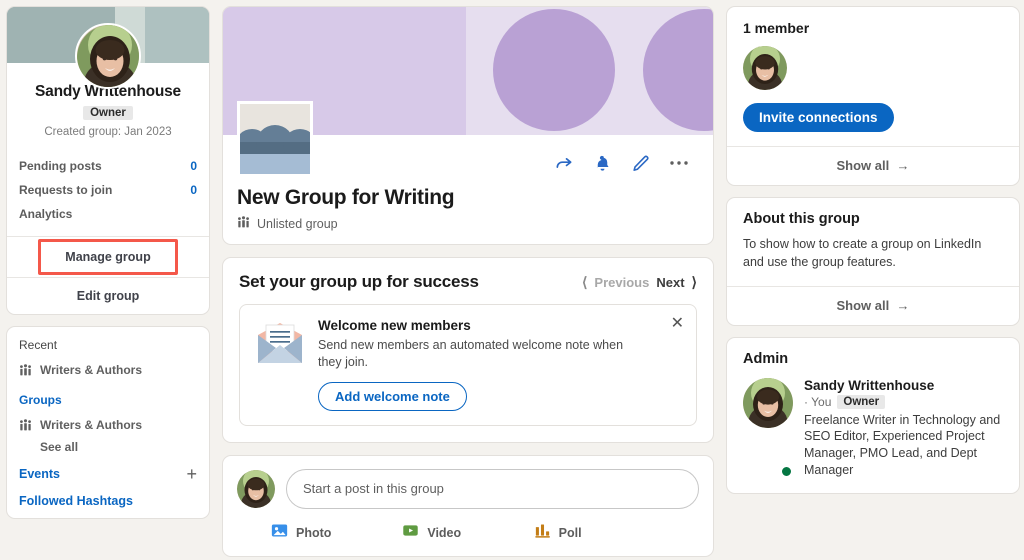 This screenshot has height=560, width=1024. Describe the element at coordinates (679, 163) in the screenshot. I see `more-options-icon` at that location.